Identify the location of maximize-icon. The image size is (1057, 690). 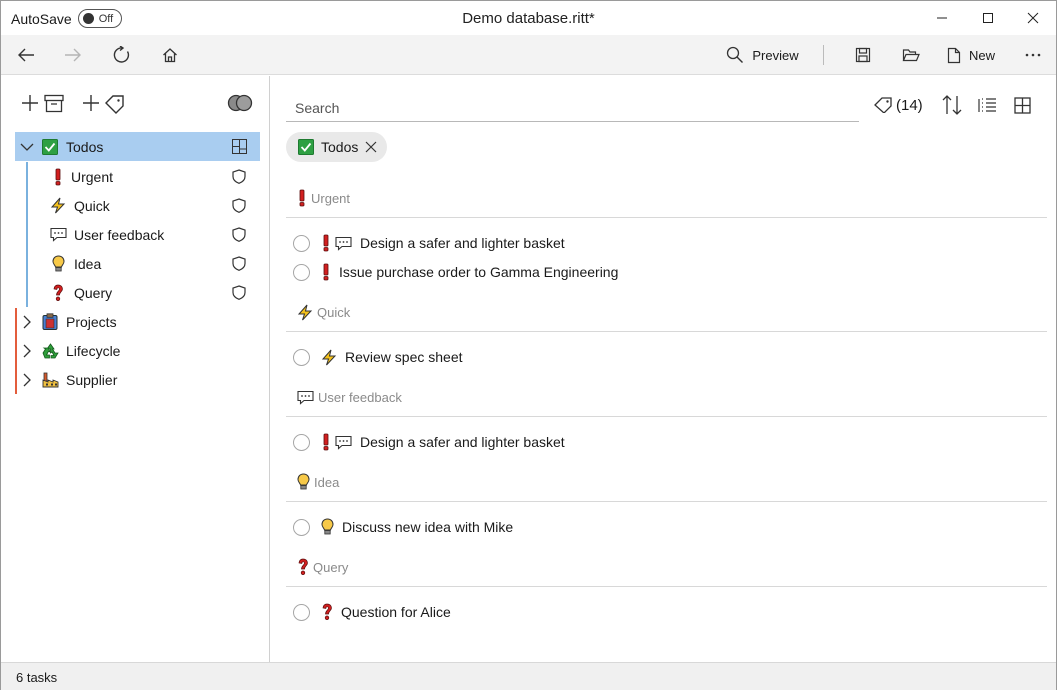
(988, 18).